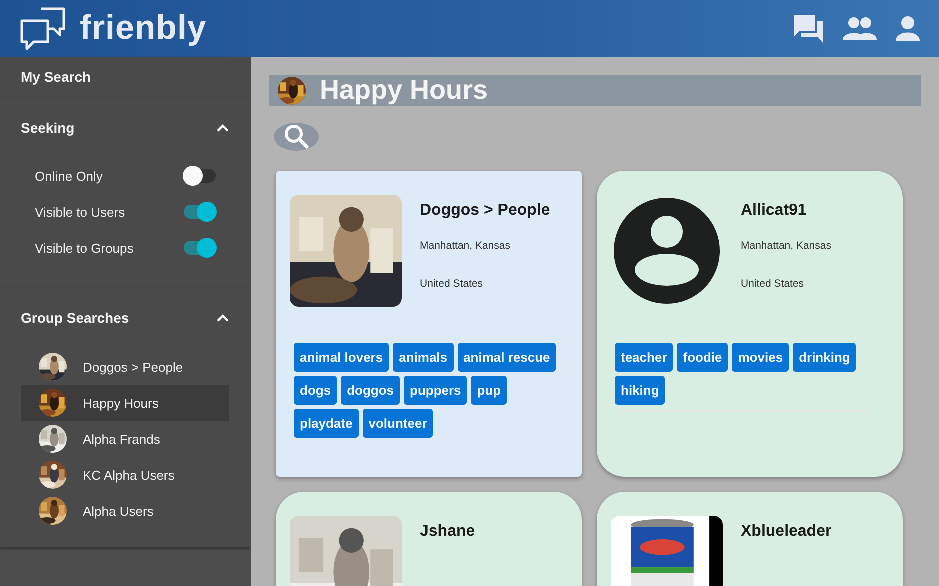 This screenshot has width=939, height=586. What do you see at coordinates (326, 423) in the screenshot?
I see `interest-tag: playdate` at bounding box center [326, 423].